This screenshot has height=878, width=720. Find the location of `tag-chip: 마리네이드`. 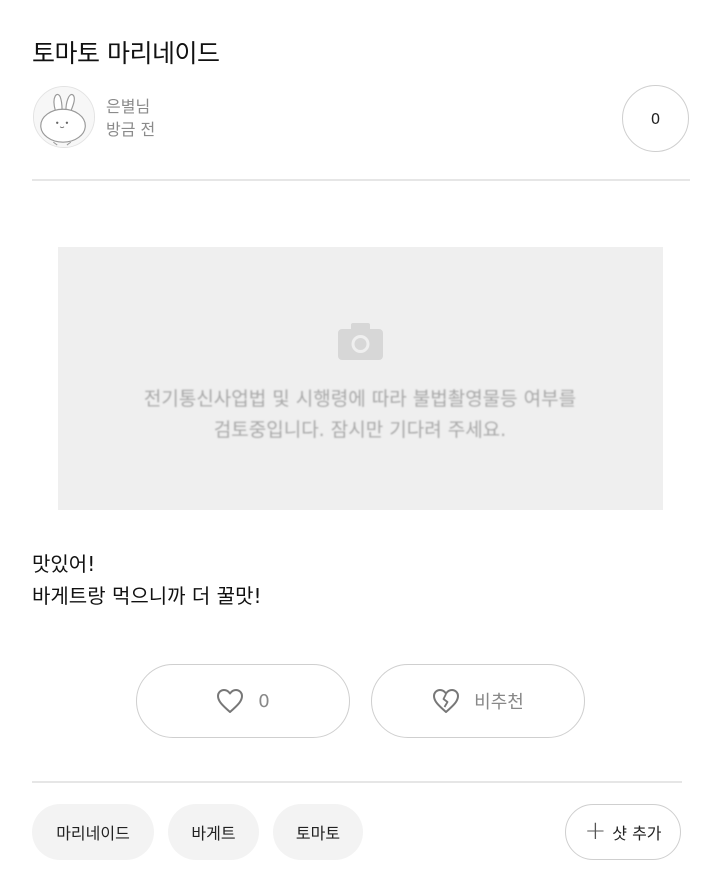

tag-chip: 마리네이드 is located at coordinates (93, 832).